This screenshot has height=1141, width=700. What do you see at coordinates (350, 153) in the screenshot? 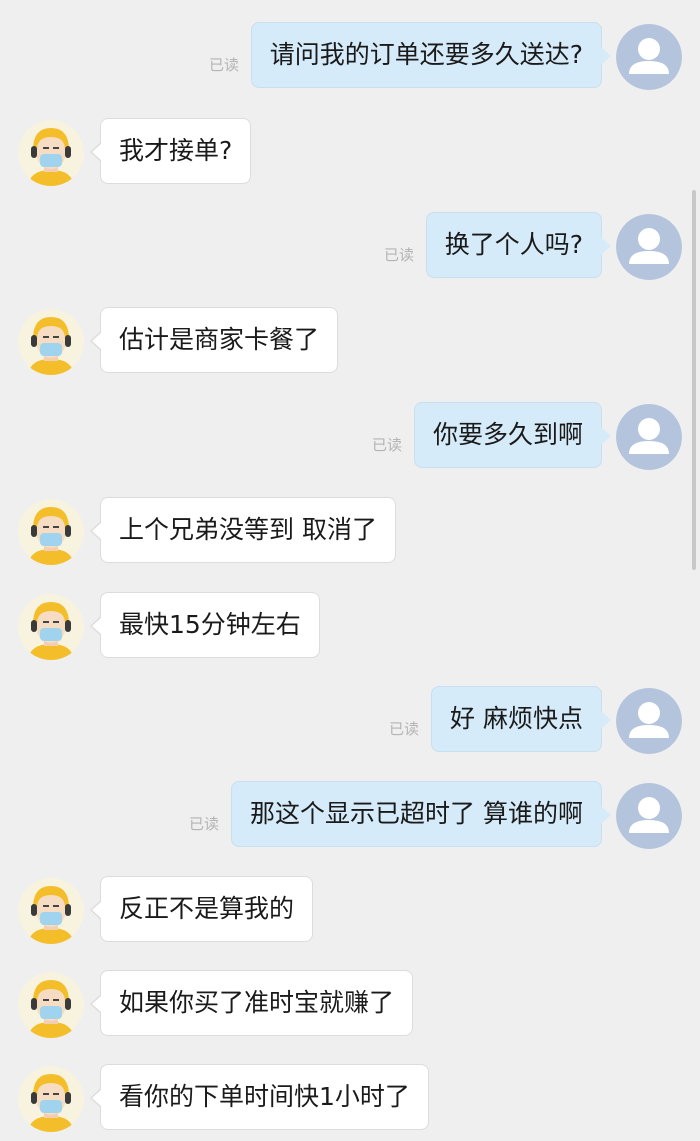
I see `message-row-incoming: 我才接单?` at bounding box center [350, 153].